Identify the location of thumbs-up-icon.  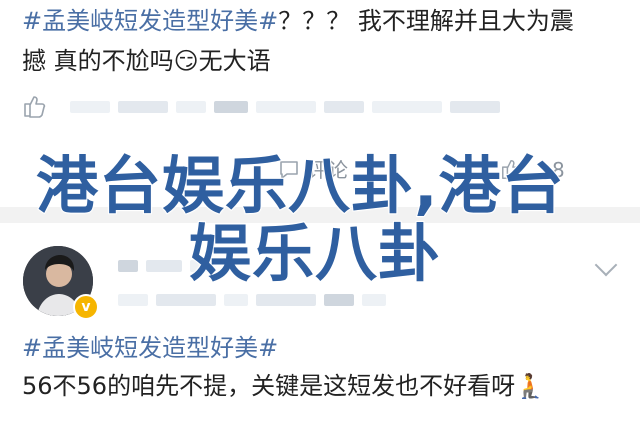
(35, 106).